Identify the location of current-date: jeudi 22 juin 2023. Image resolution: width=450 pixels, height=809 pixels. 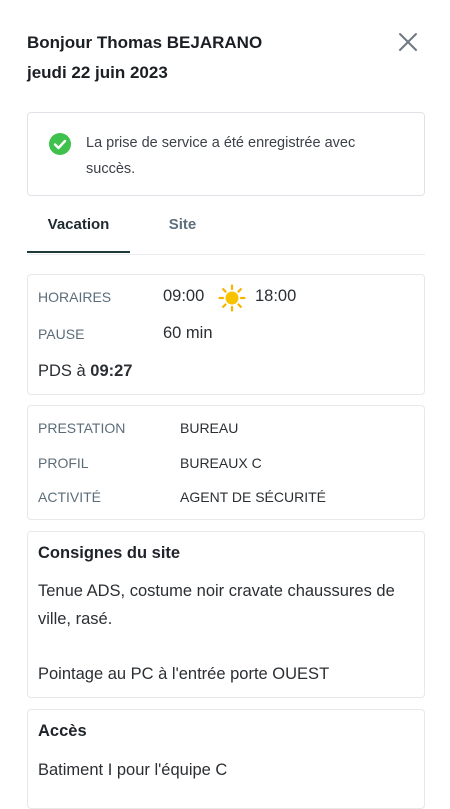
(97, 72).